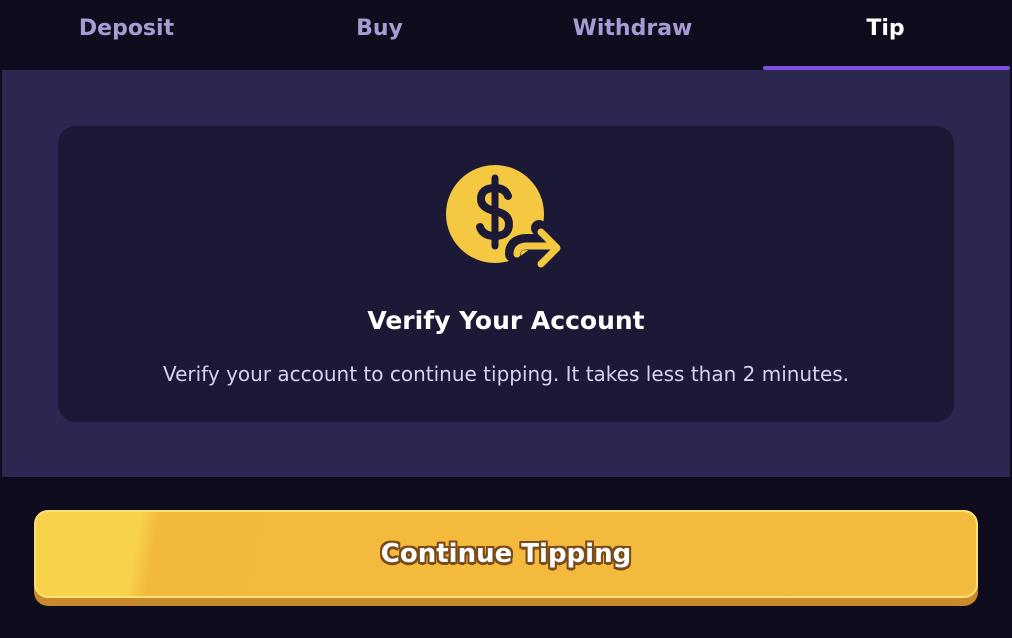  I want to click on tab-buy-label: Buy, so click(379, 28).